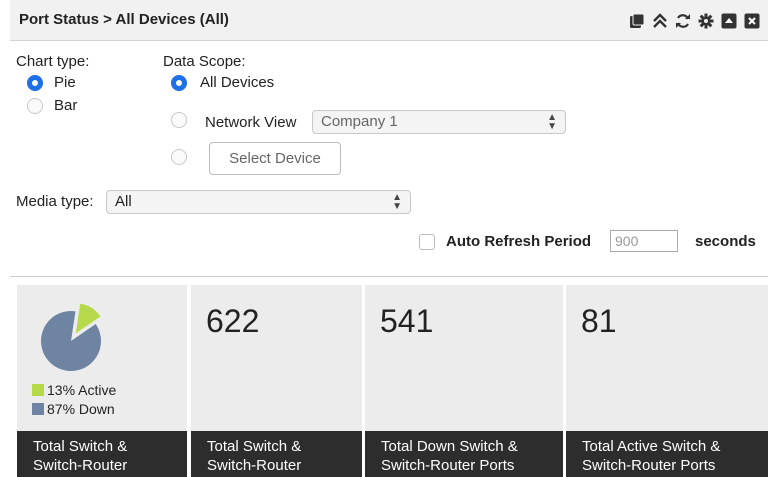  I want to click on close-icon, so click(751, 20).